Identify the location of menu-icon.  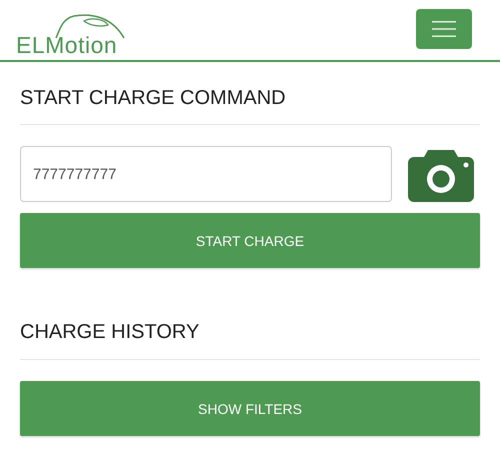
(444, 29).